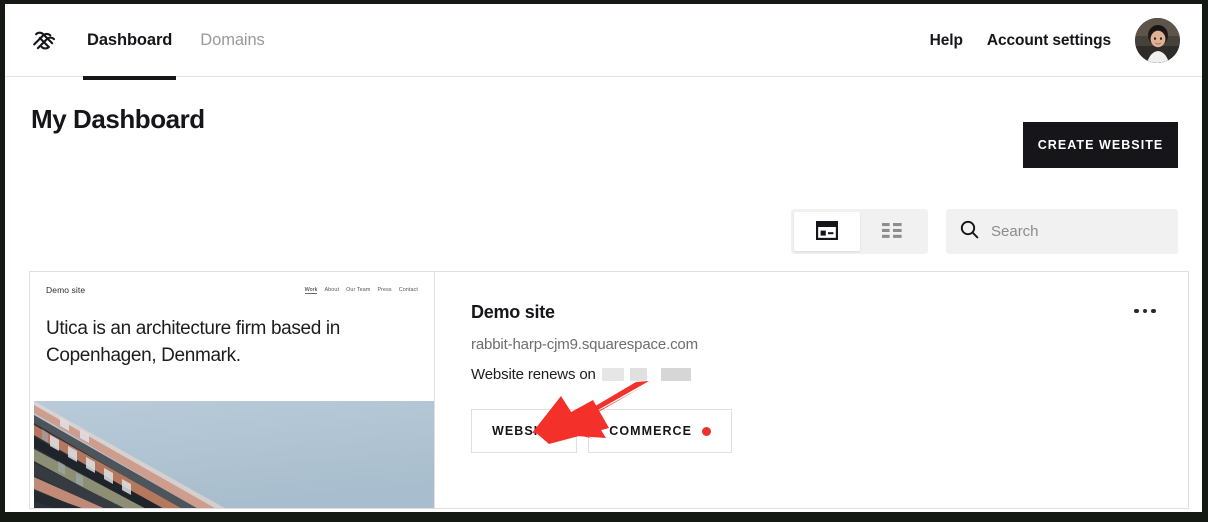  I want to click on account-settings-link: Account settings, so click(1049, 41).